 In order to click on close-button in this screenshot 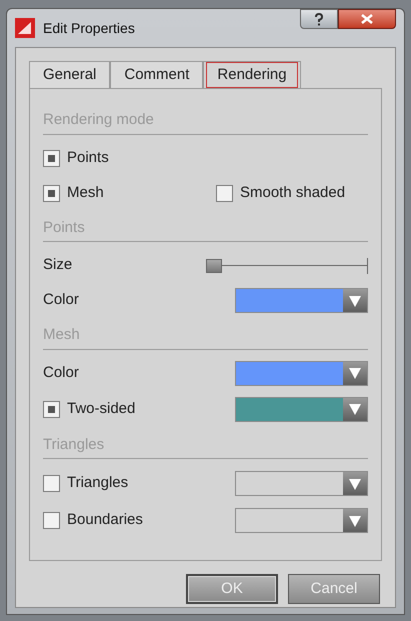, I will do `click(367, 19)`.